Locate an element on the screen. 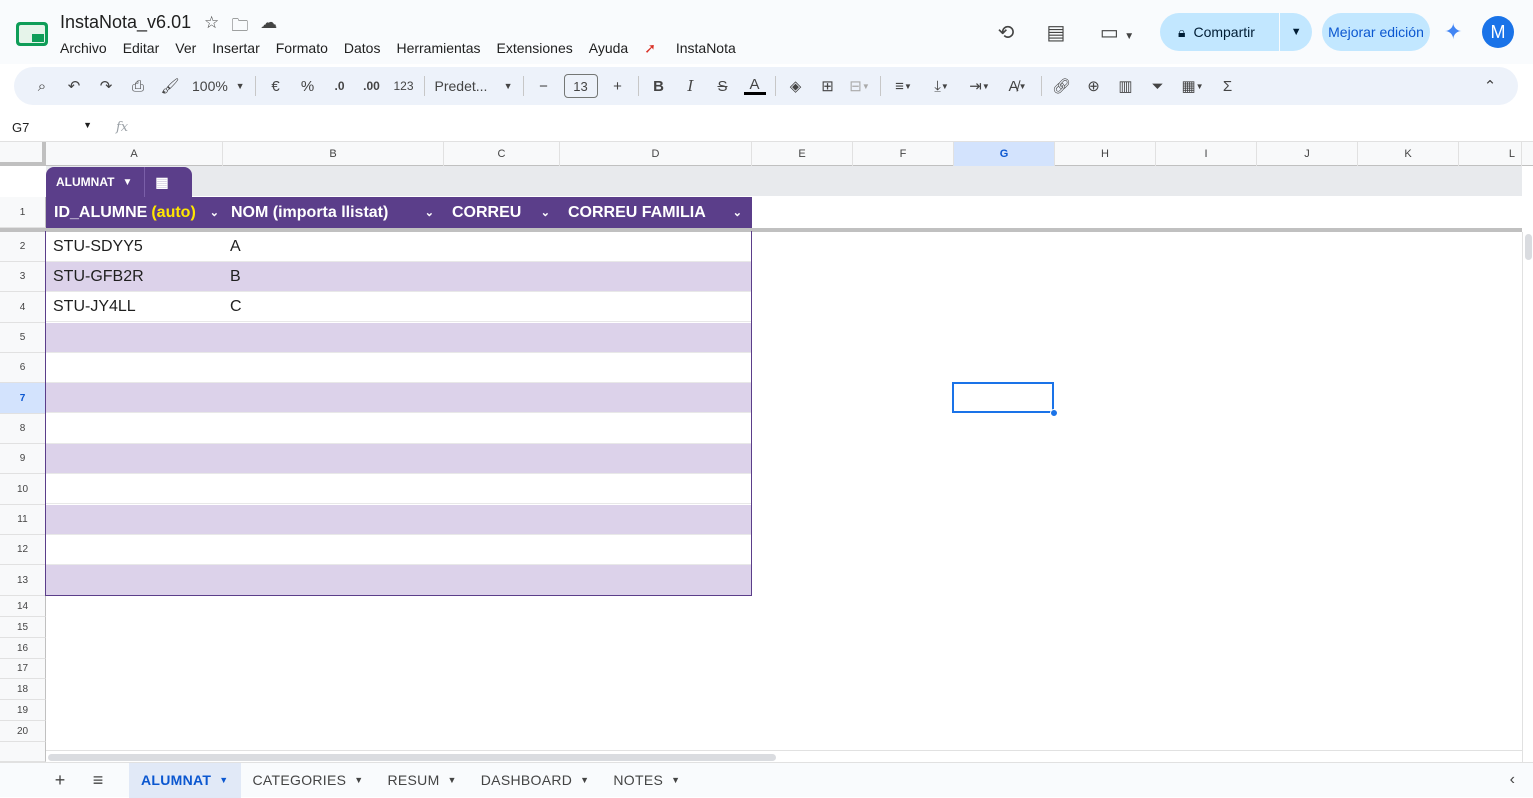 The width and height of the screenshot is (1533, 798). italic-button: I is located at coordinates (691, 86).